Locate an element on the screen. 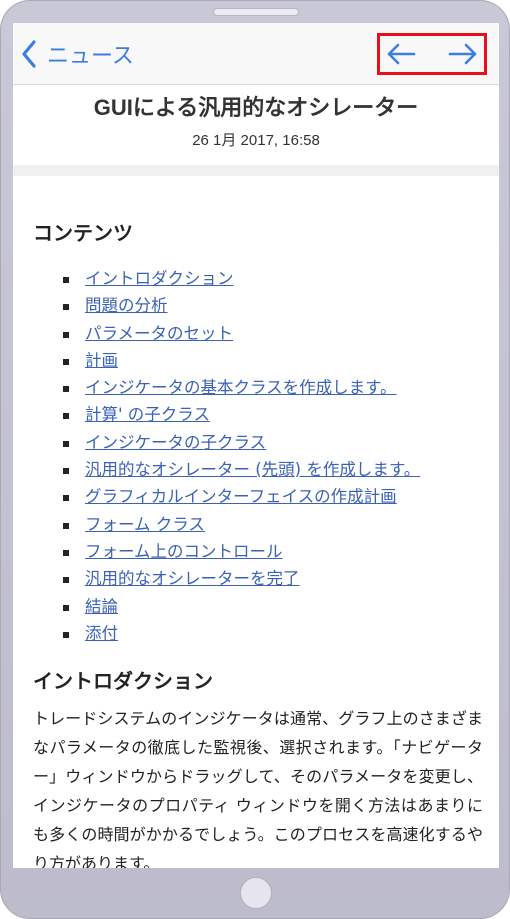  toc-item: 計画 is located at coordinates (273, 360).